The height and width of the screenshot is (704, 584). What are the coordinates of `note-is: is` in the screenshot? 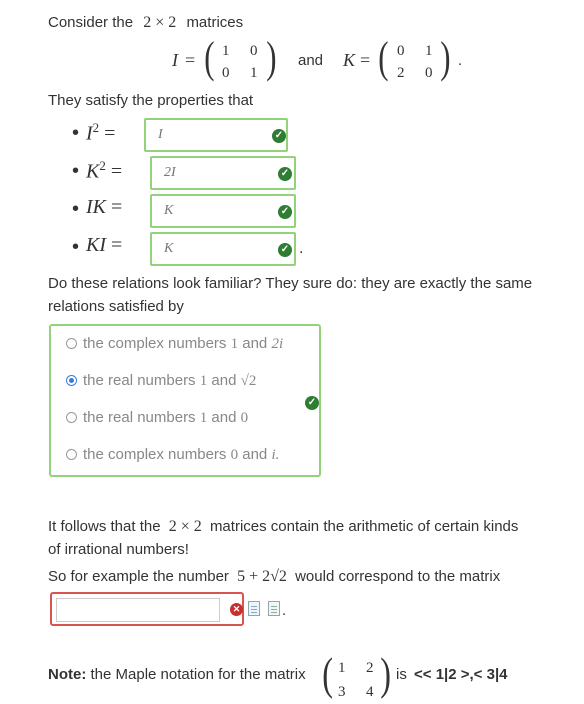 It's located at (401, 674).